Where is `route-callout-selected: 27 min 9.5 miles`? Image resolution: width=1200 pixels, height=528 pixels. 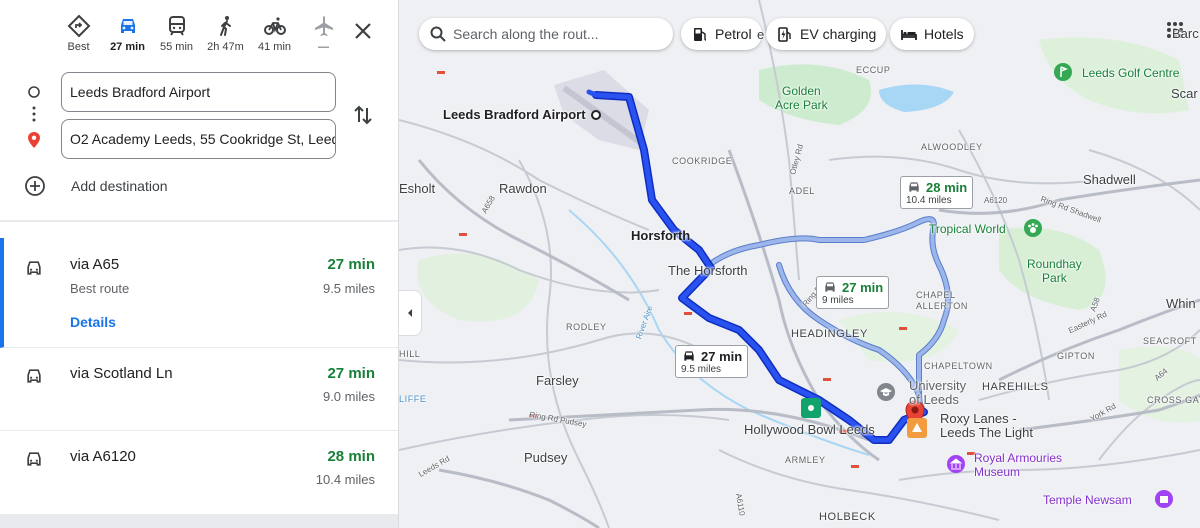 route-callout-selected: 27 min 9.5 miles is located at coordinates (712, 361).